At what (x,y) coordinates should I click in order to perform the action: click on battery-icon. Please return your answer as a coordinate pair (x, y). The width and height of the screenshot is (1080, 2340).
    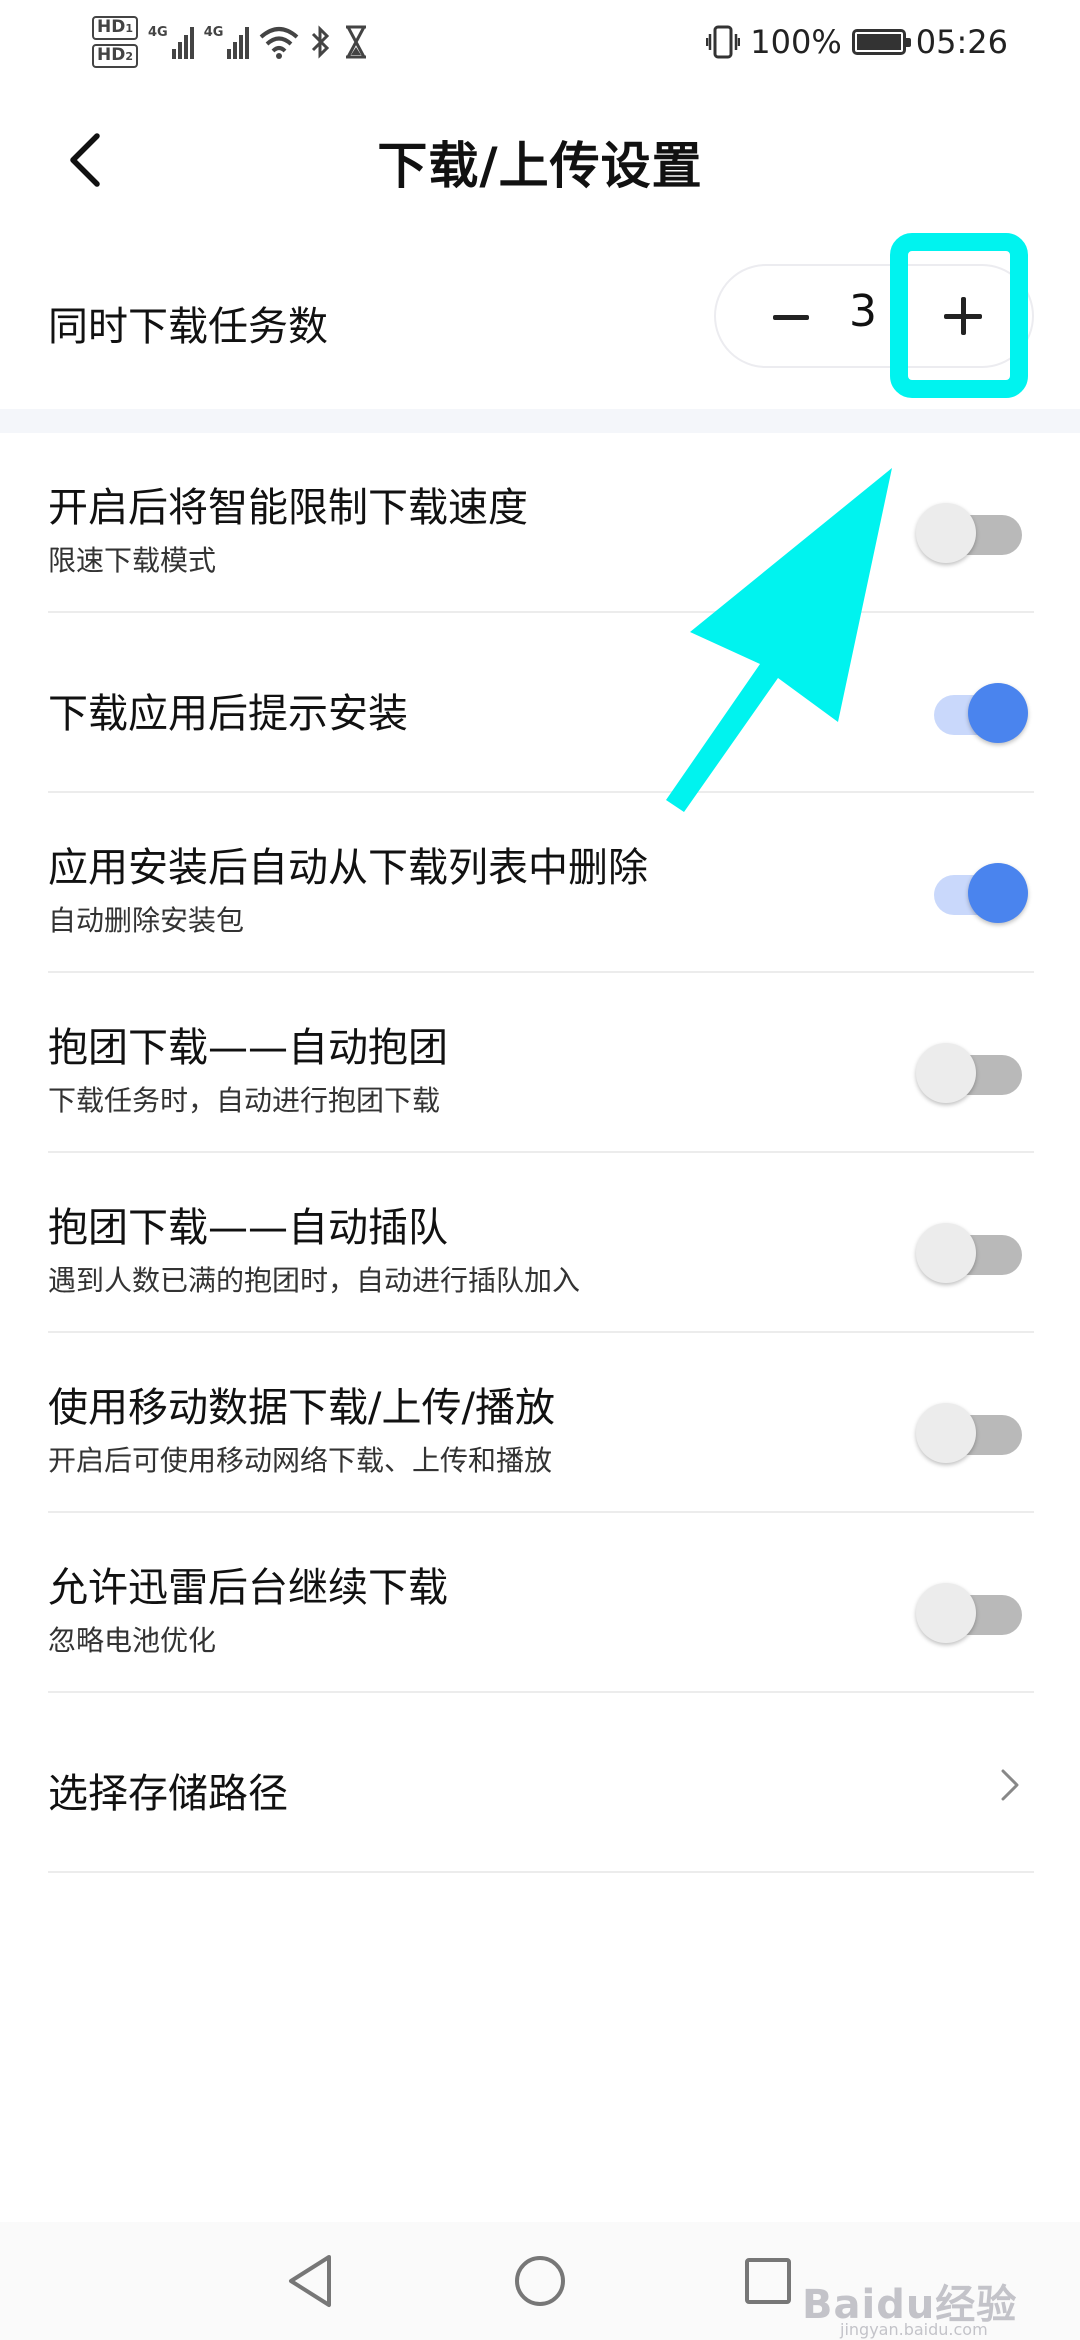
    Looking at the image, I should click on (881, 42).